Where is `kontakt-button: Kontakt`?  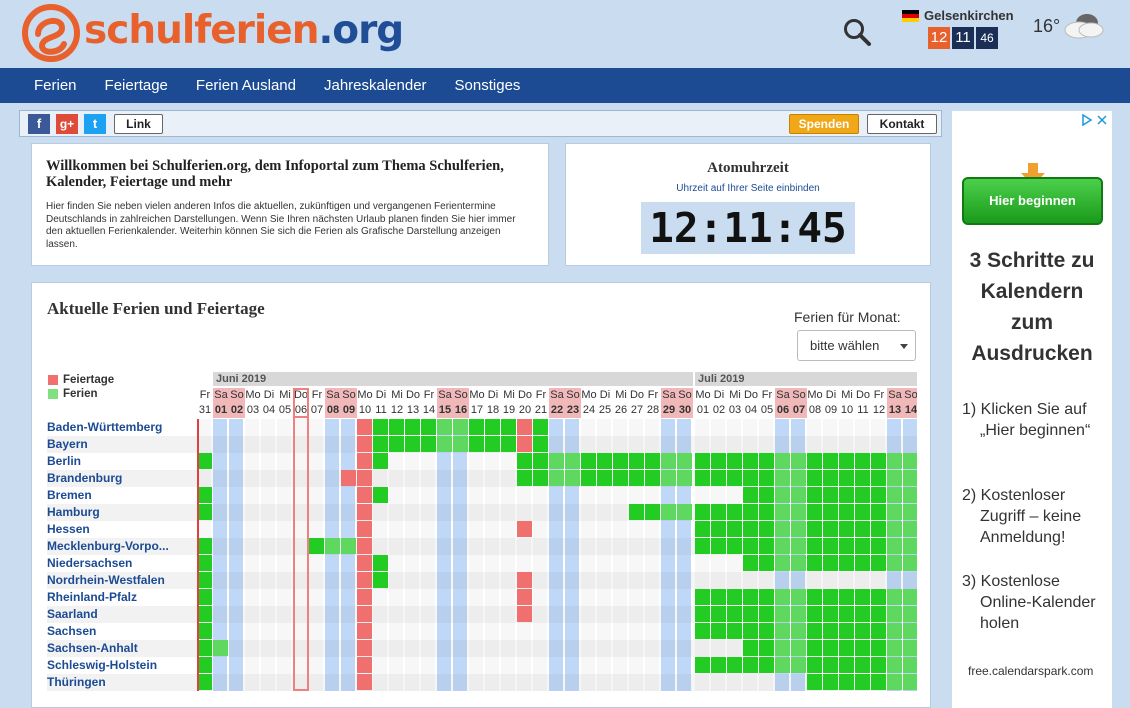 kontakt-button: Kontakt is located at coordinates (902, 124).